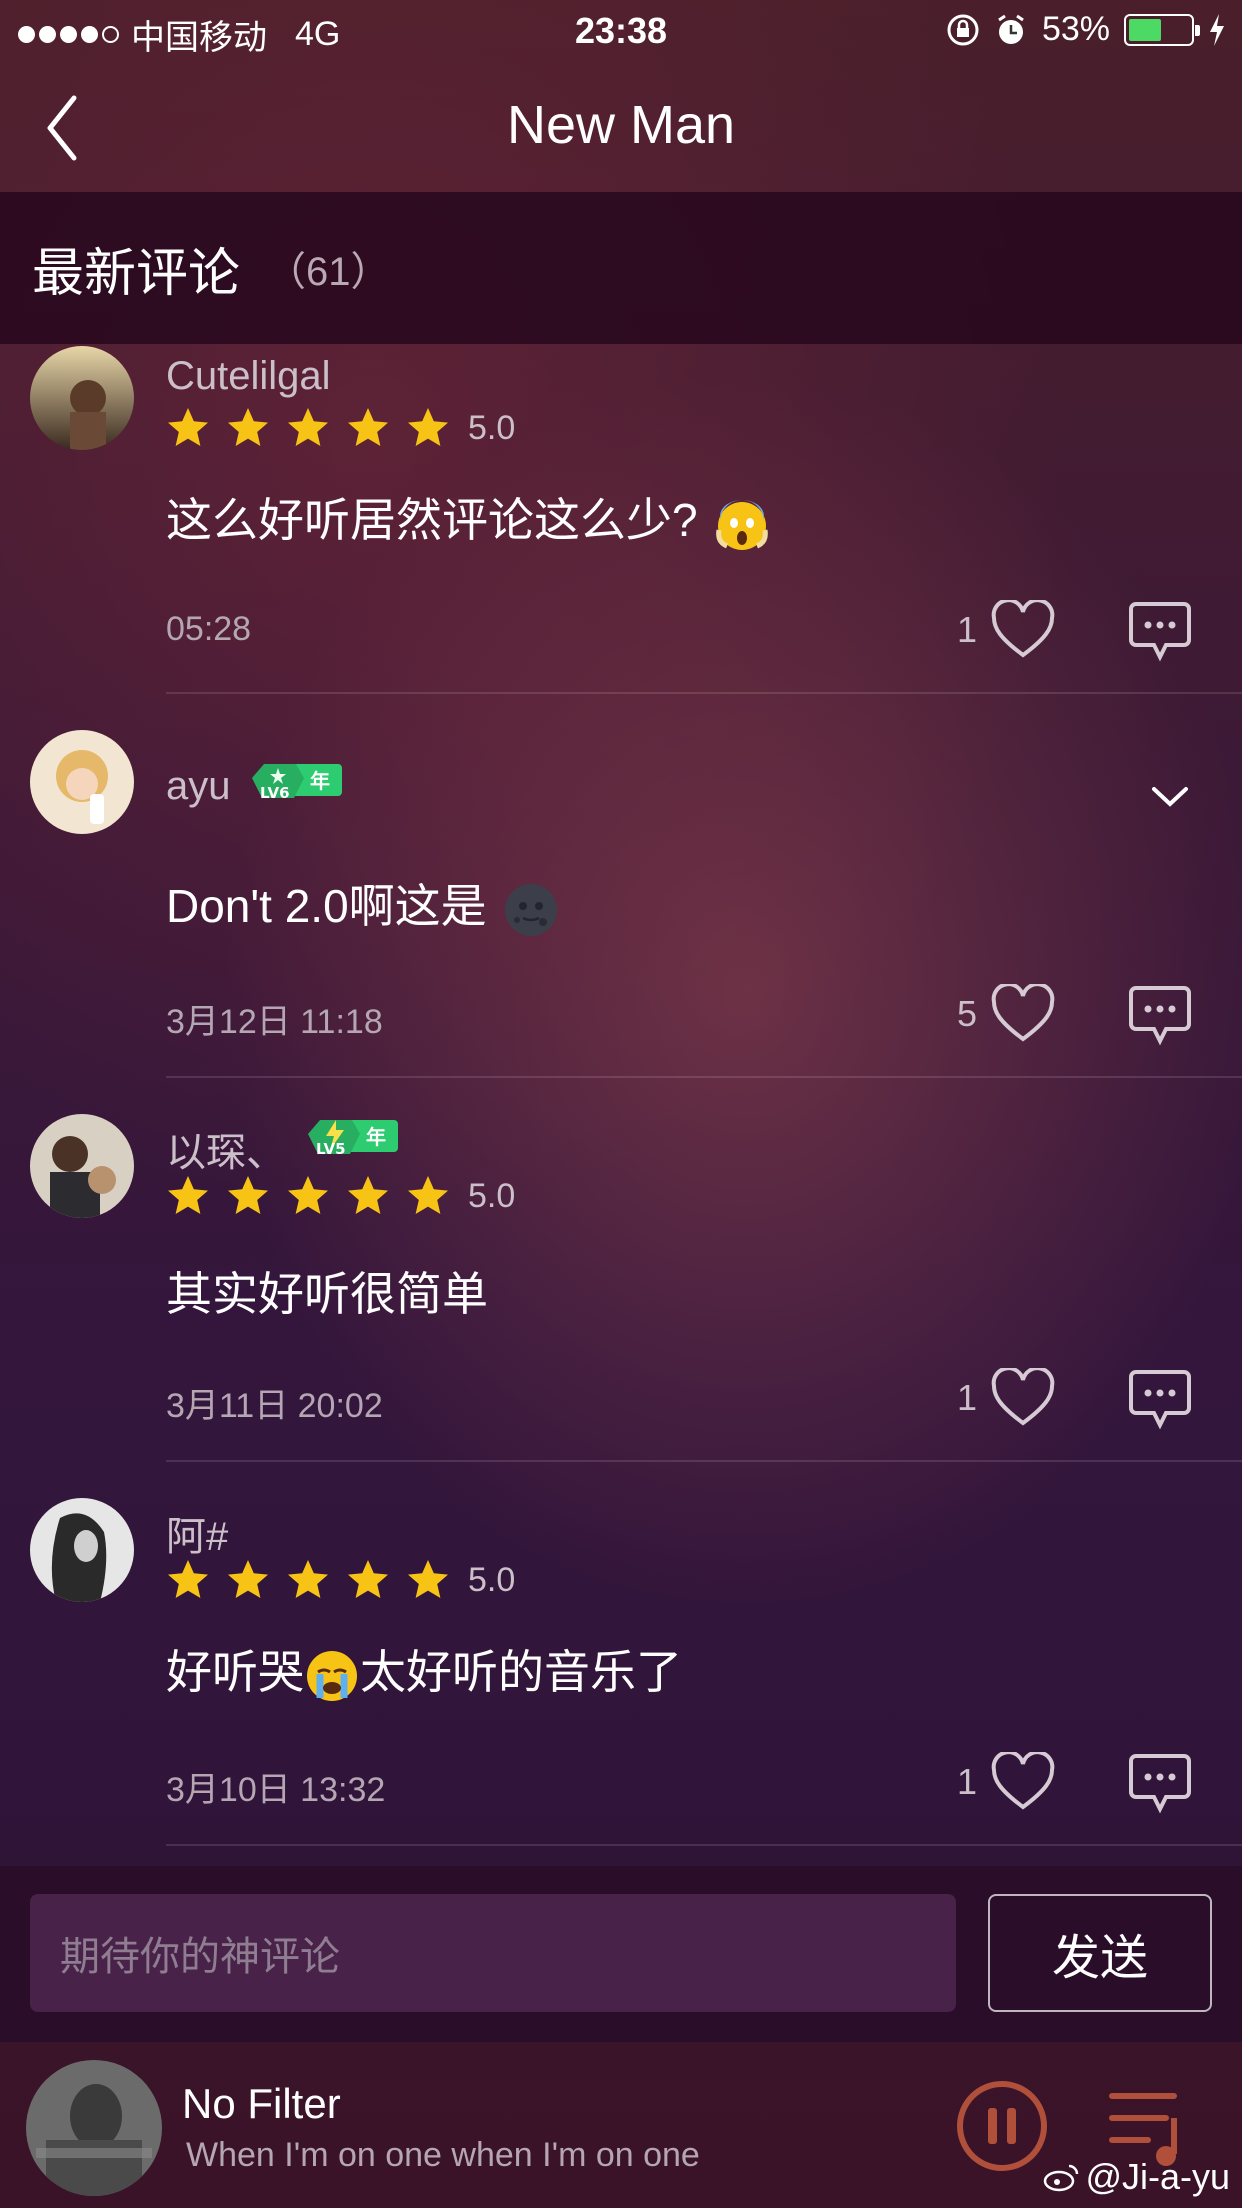 This screenshot has height=2208, width=1242. I want to click on username: 阿#, so click(197, 1533).